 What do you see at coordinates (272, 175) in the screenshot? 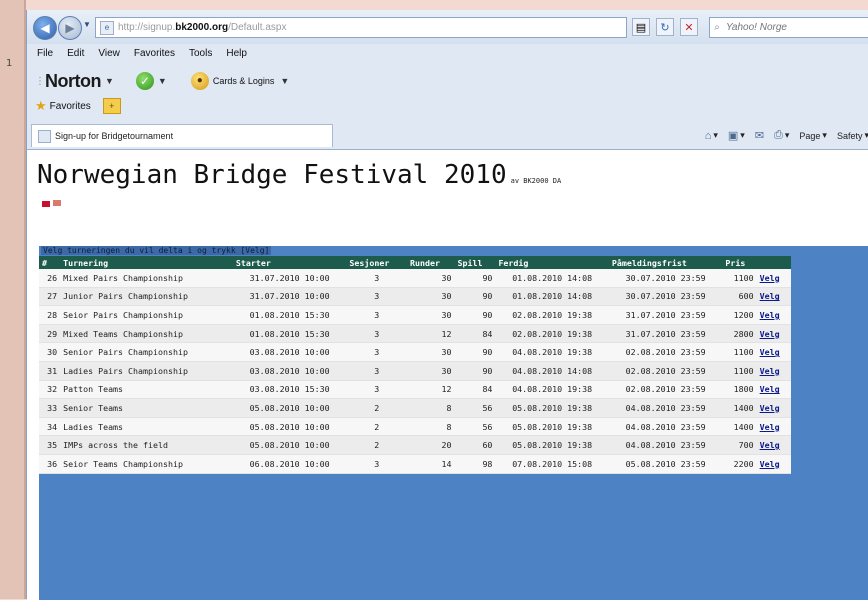
I see `page-title-text: Norwegian Bridge Festival 2010` at bounding box center [272, 175].